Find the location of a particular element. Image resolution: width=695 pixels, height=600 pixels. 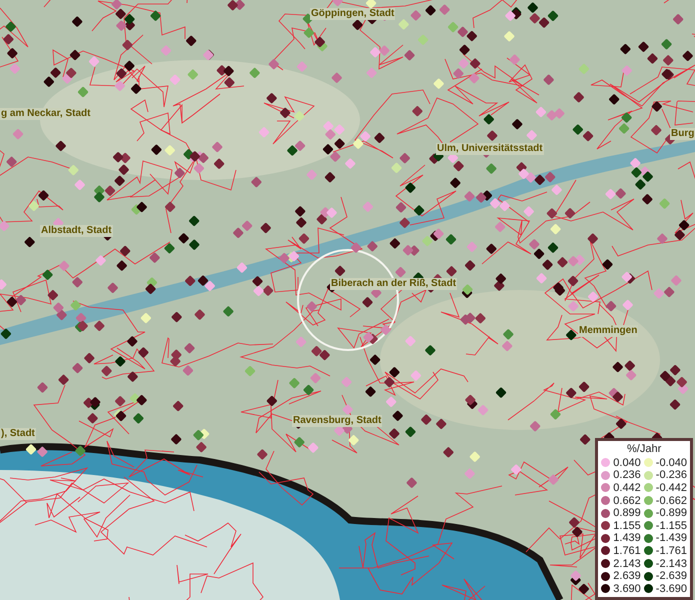

legend-value: 0.662 is located at coordinates (627, 500).